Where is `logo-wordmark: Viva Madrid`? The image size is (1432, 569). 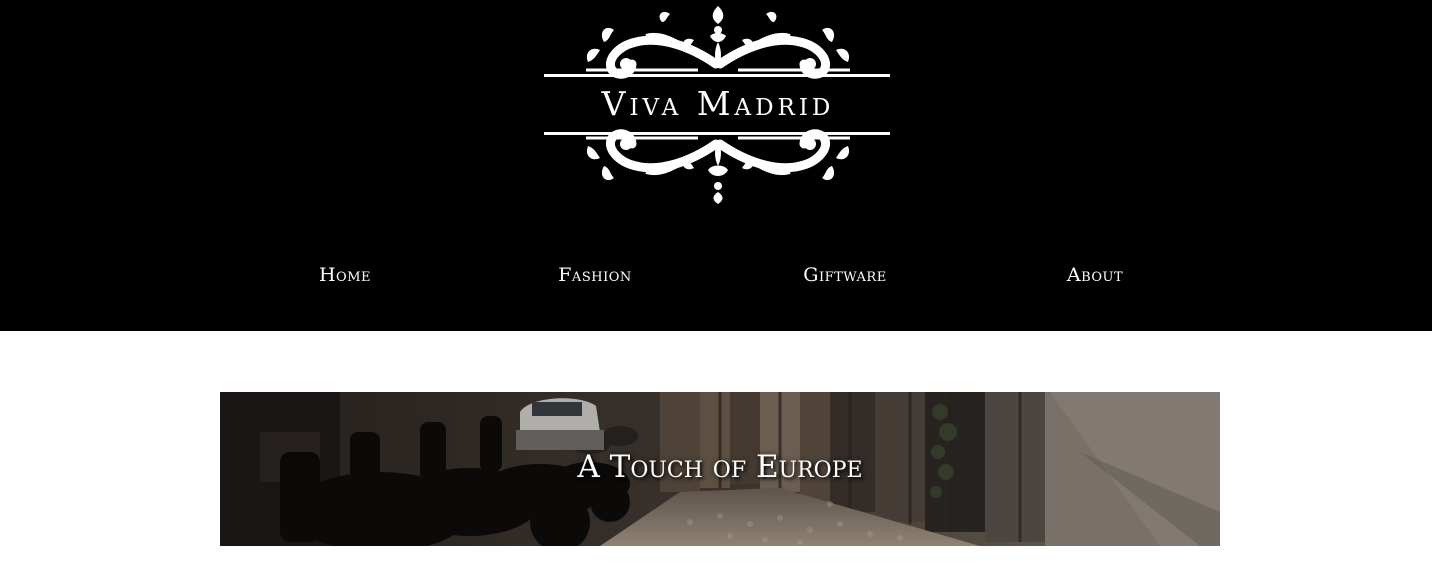
logo-wordmark: Viva Madrid is located at coordinates (718, 103).